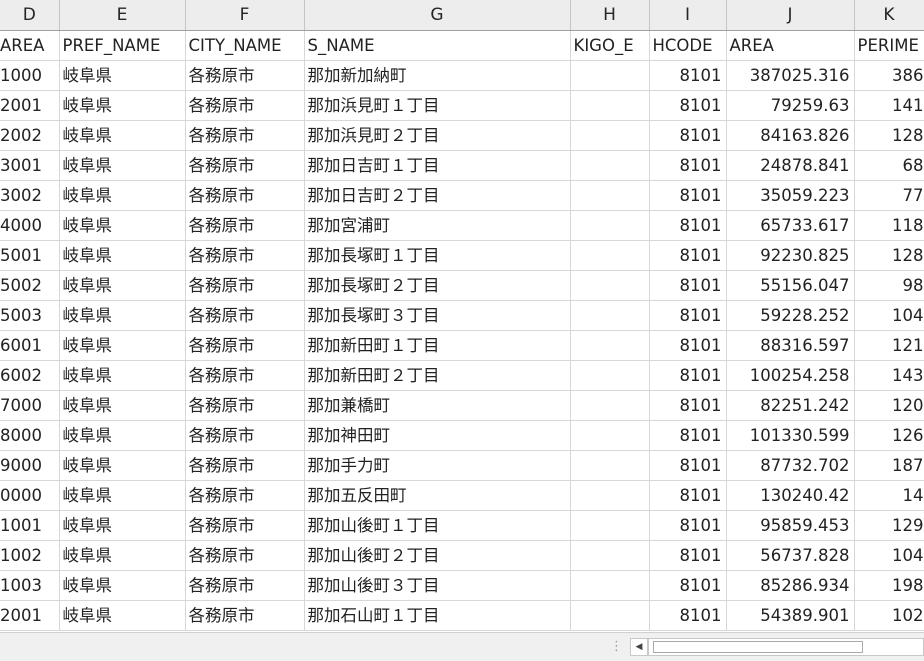 Image resolution: width=924 pixels, height=661 pixels. What do you see at coordinates (30, 465) in the screenshot?
I see `cell-d: 9000` at bounding box center [30, 465].